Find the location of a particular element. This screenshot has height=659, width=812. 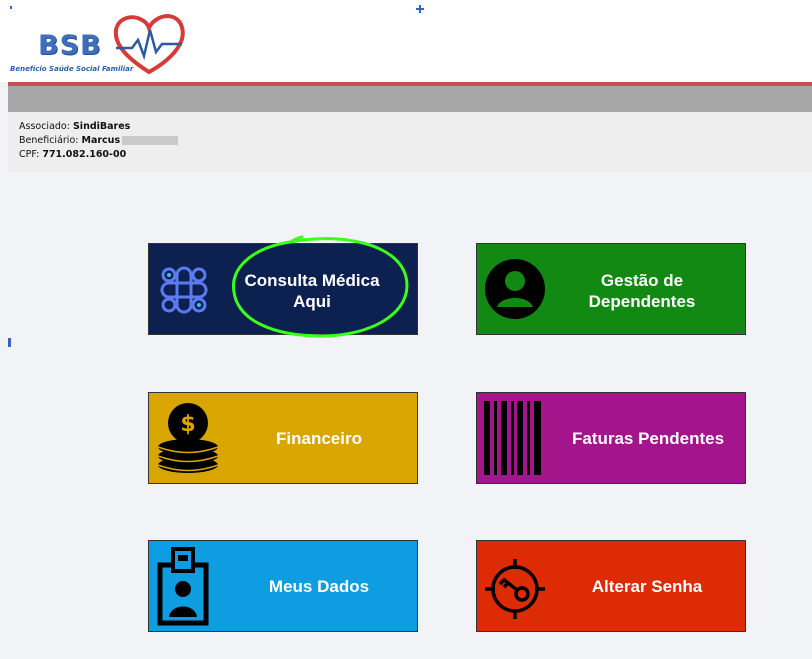

consulta-medica-button: Consulta Médica Aqui is located at coordinates (283, 289).